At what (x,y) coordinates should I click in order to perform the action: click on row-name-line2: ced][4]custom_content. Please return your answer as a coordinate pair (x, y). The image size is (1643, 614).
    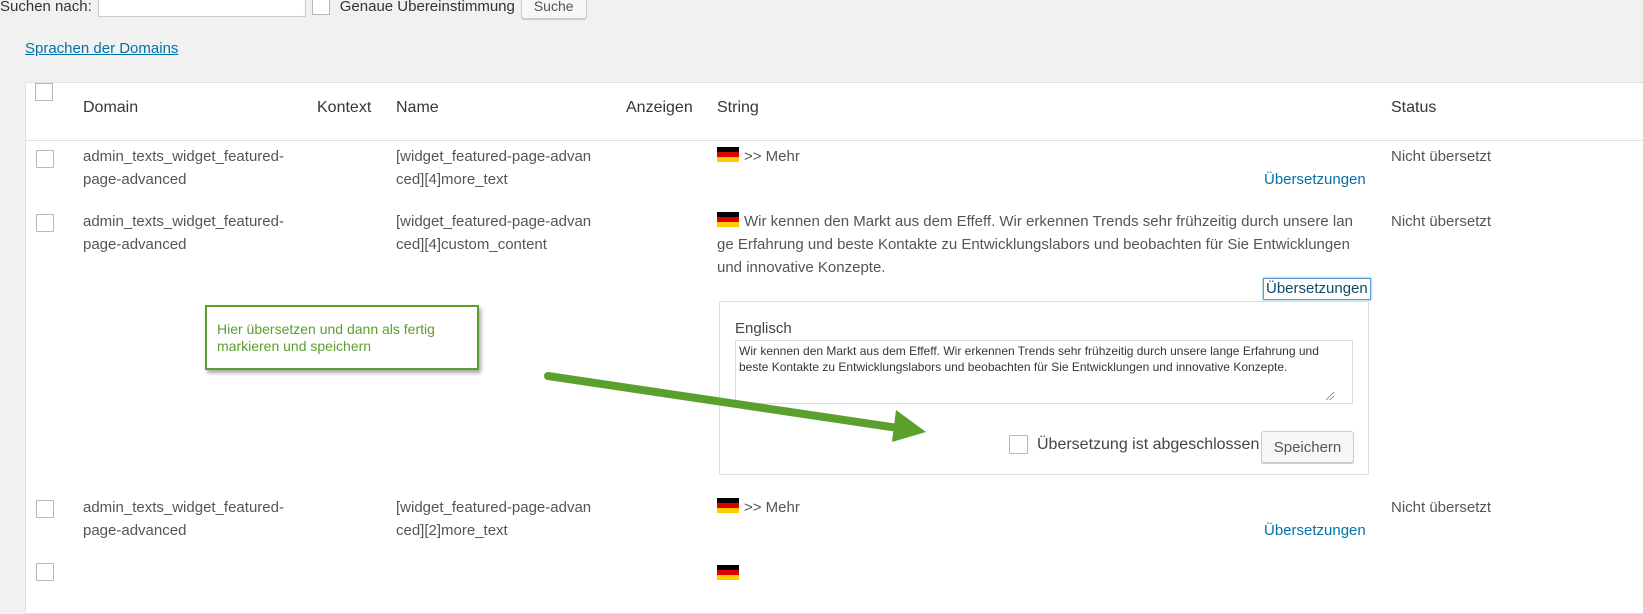
    Looking at the image, I should click on (471, 244).